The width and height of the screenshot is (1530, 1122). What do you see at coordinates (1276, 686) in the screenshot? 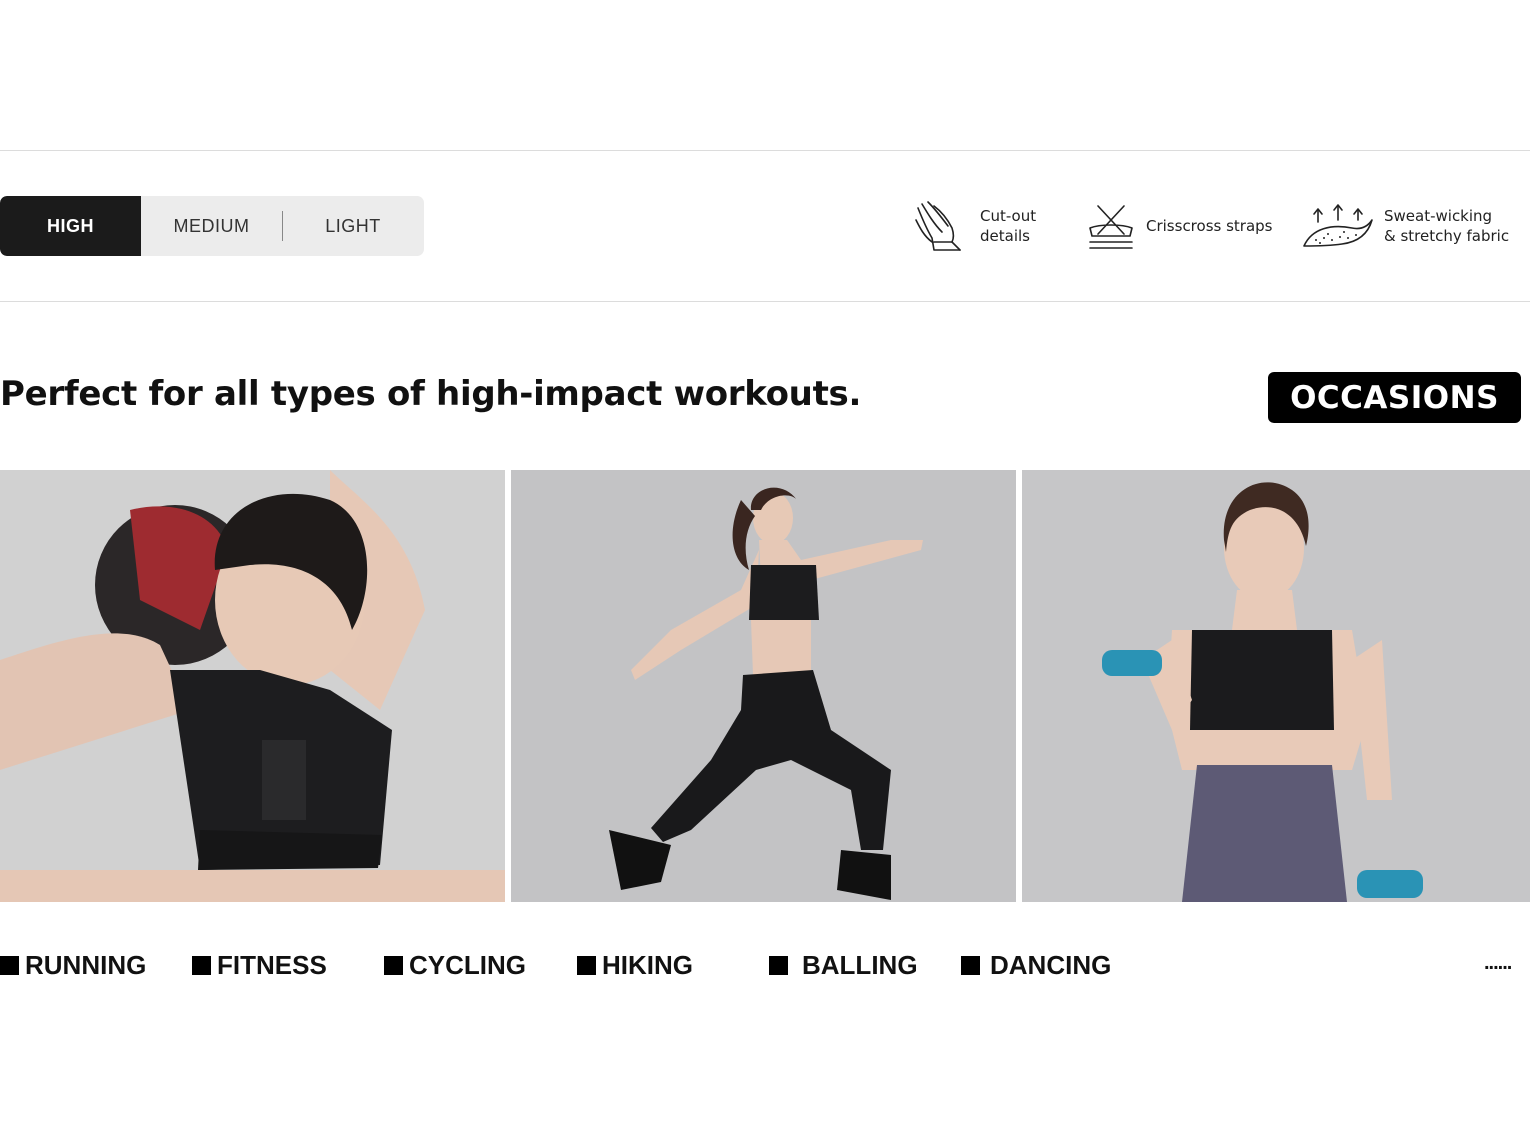
I see `photo-dumbbell-pose` at bounding box center [1276, 686].